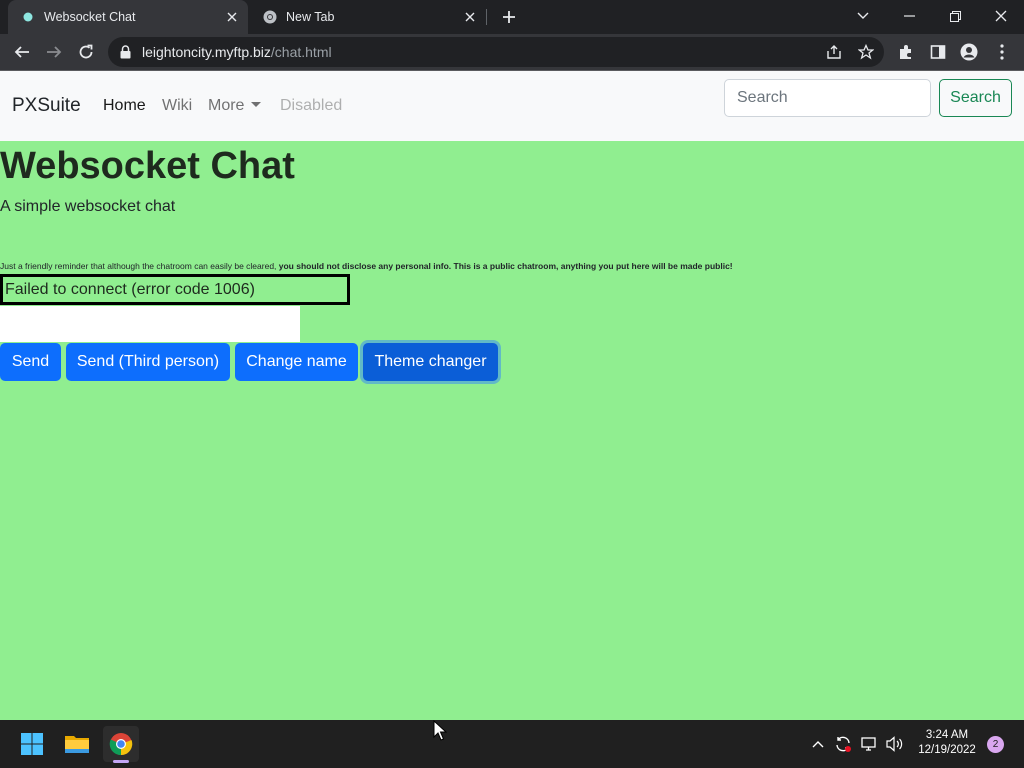 The image size is (1024, 768). I want to click on extensions-icon, so click(906, 52).